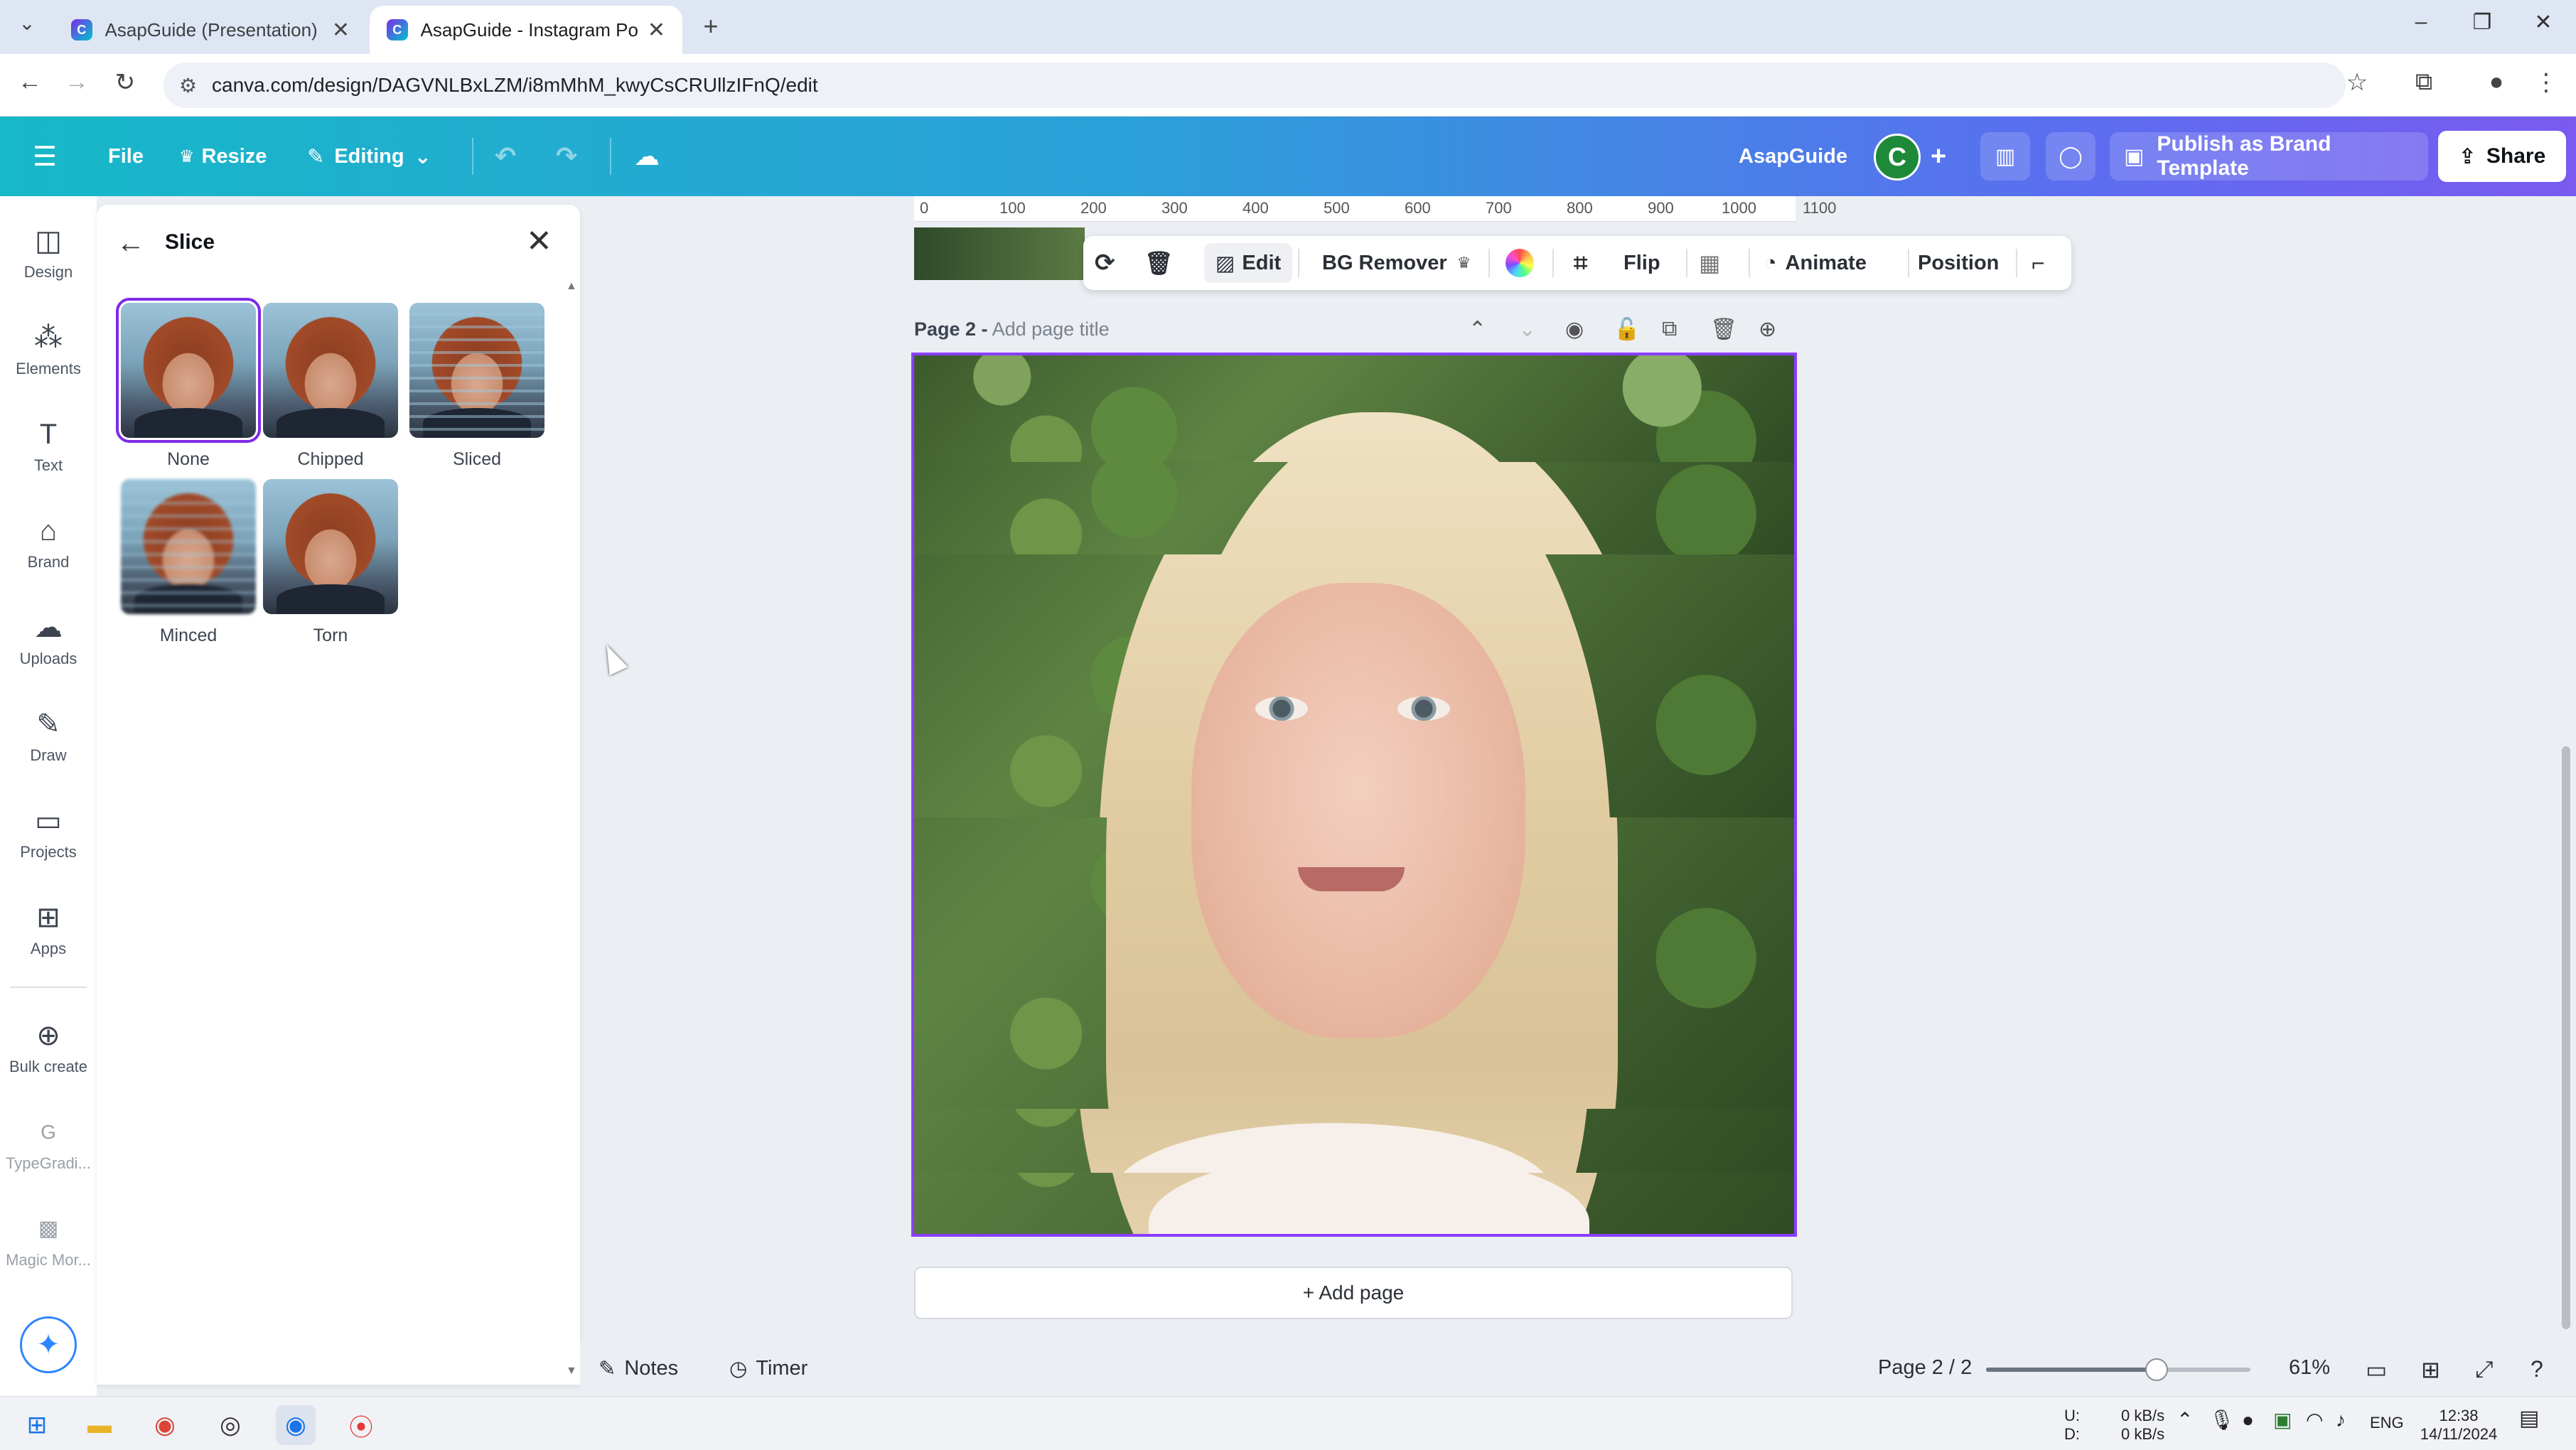 The height and width of the screenshot is (1450, 2576). Describe the element at coordinates (2496, 82) in the screenshot. I see `profile-icon: ●` at that location.